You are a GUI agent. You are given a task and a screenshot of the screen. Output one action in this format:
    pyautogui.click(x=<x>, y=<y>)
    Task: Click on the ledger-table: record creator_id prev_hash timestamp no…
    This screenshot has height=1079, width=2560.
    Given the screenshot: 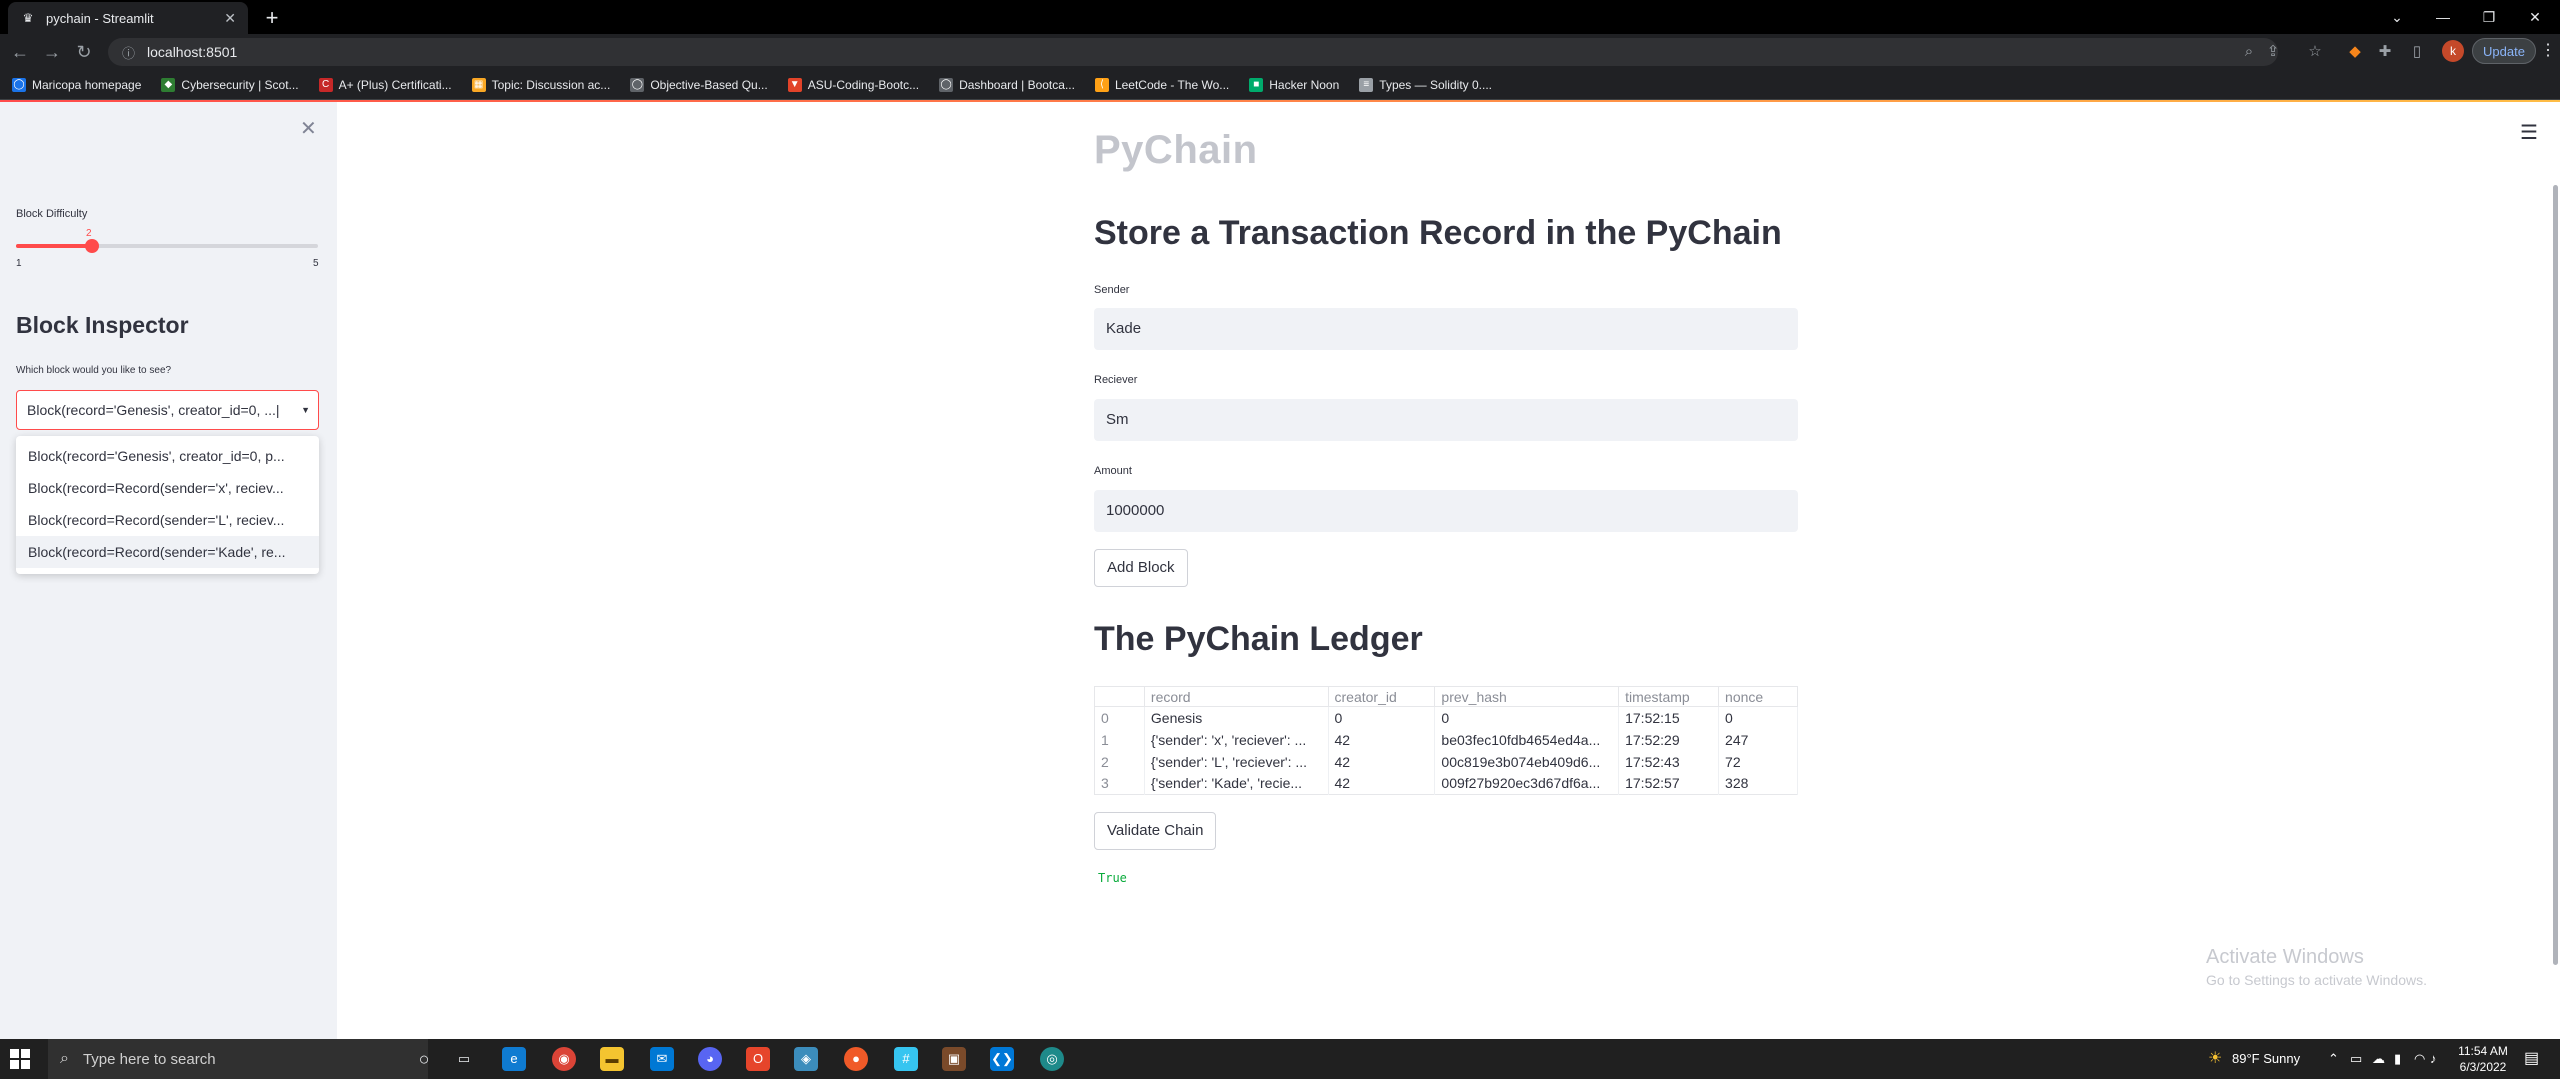 What is the action you would take?
    pyautogui.click(x=1446, y=740)
    